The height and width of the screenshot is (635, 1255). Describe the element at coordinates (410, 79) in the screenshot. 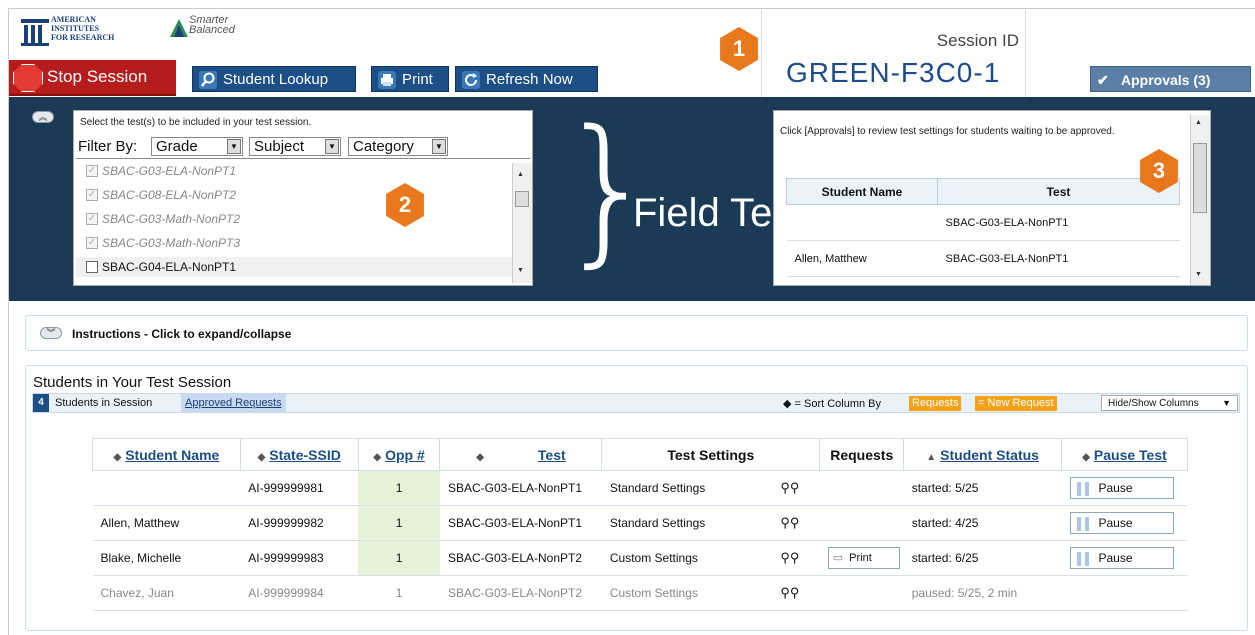

I see `print-button: Print` at that location.